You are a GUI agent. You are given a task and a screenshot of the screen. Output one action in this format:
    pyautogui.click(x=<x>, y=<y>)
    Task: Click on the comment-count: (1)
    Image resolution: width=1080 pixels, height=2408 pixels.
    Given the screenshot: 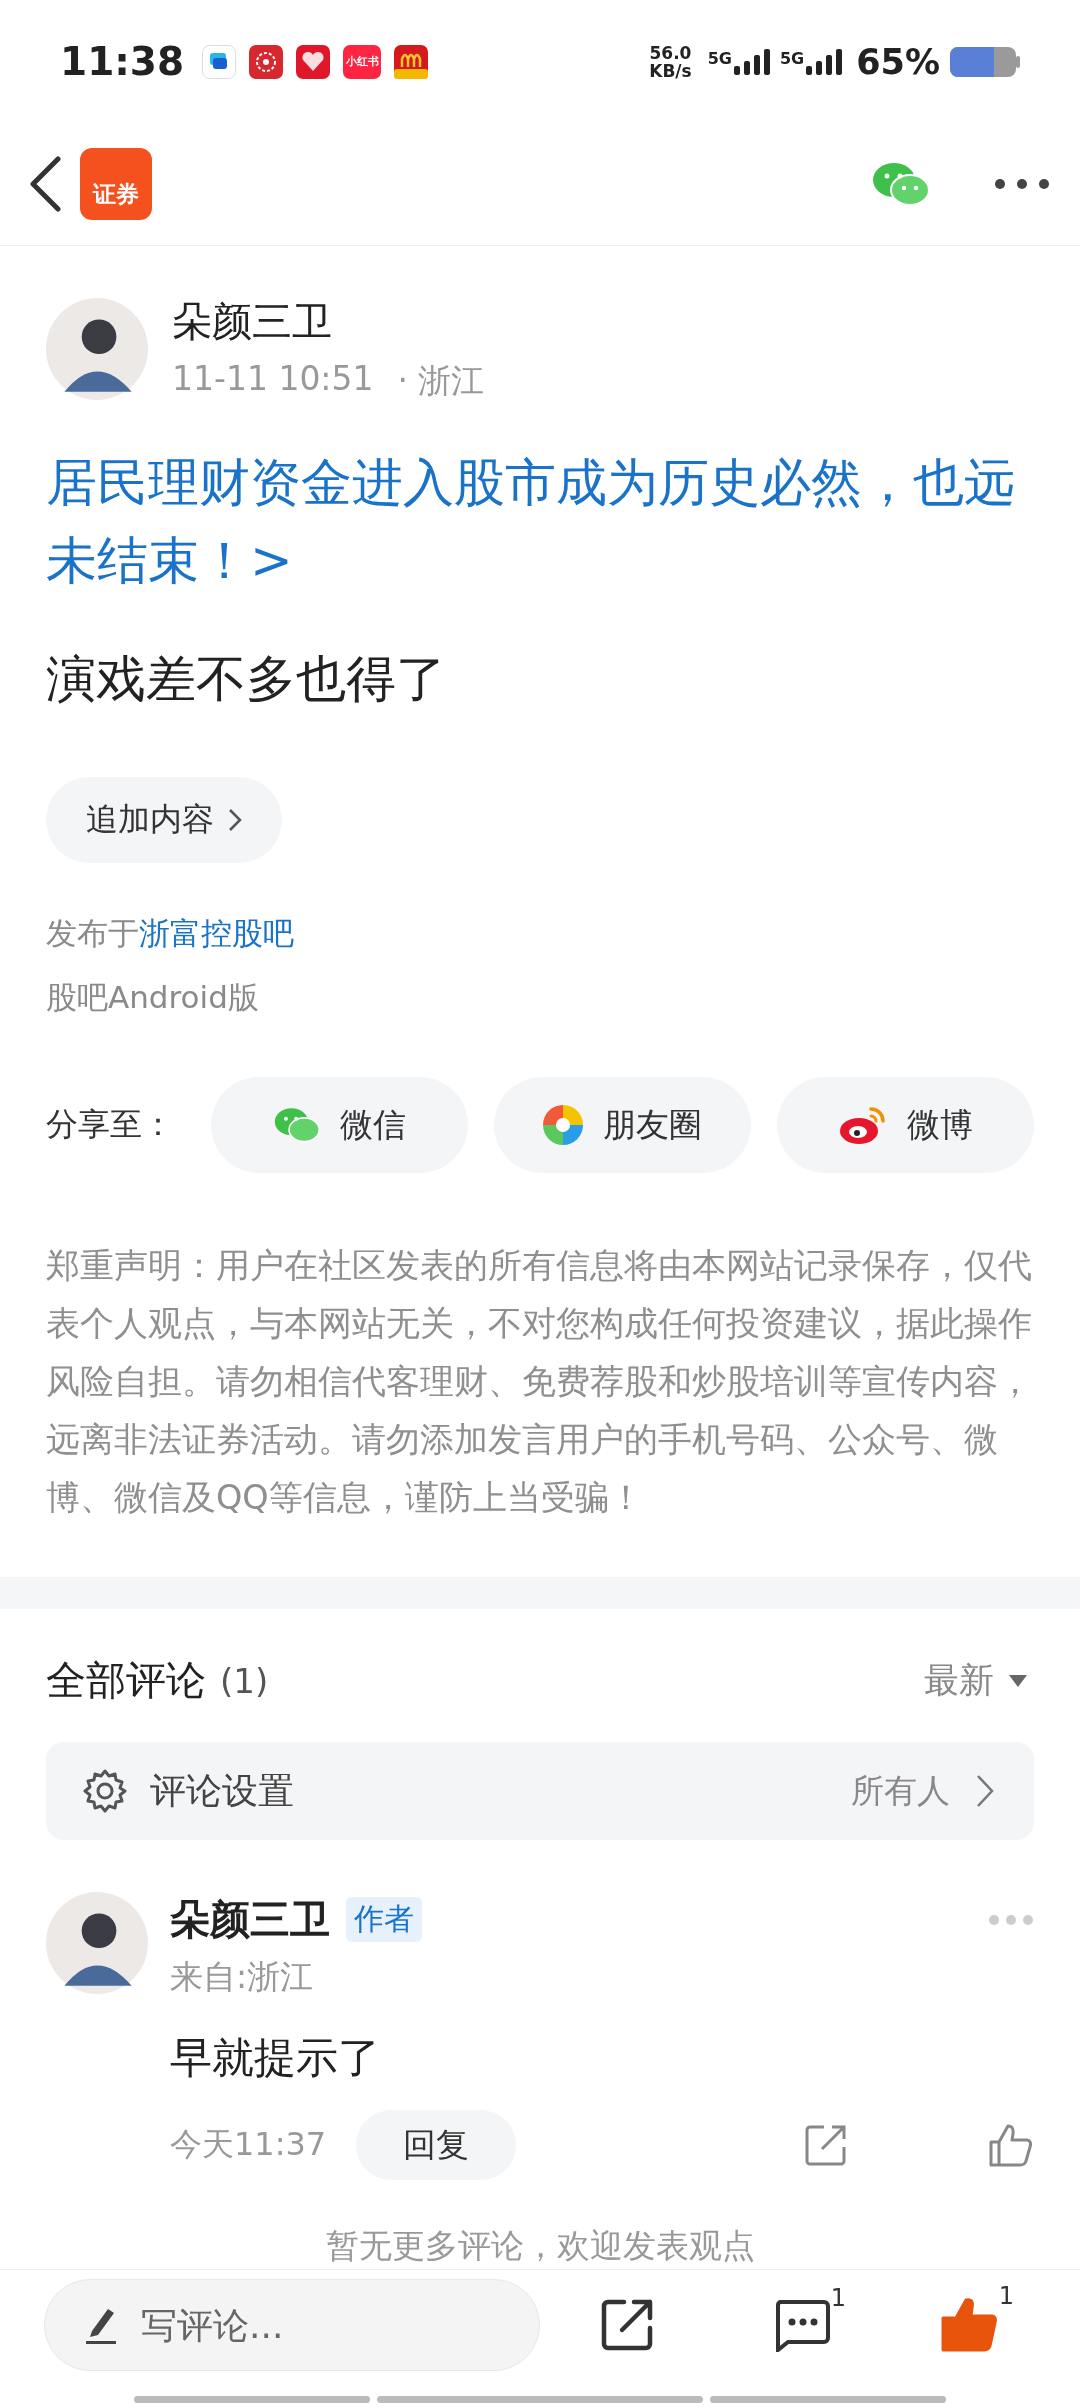 What is the action you would take?
    pyautogui.click(x=244, y=1680)
    